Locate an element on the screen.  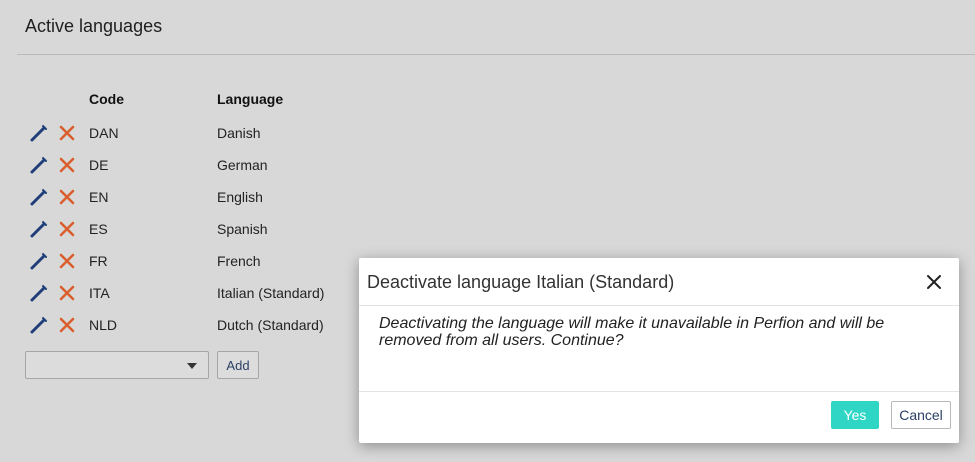
language-select is located at coordinates (117, 365).